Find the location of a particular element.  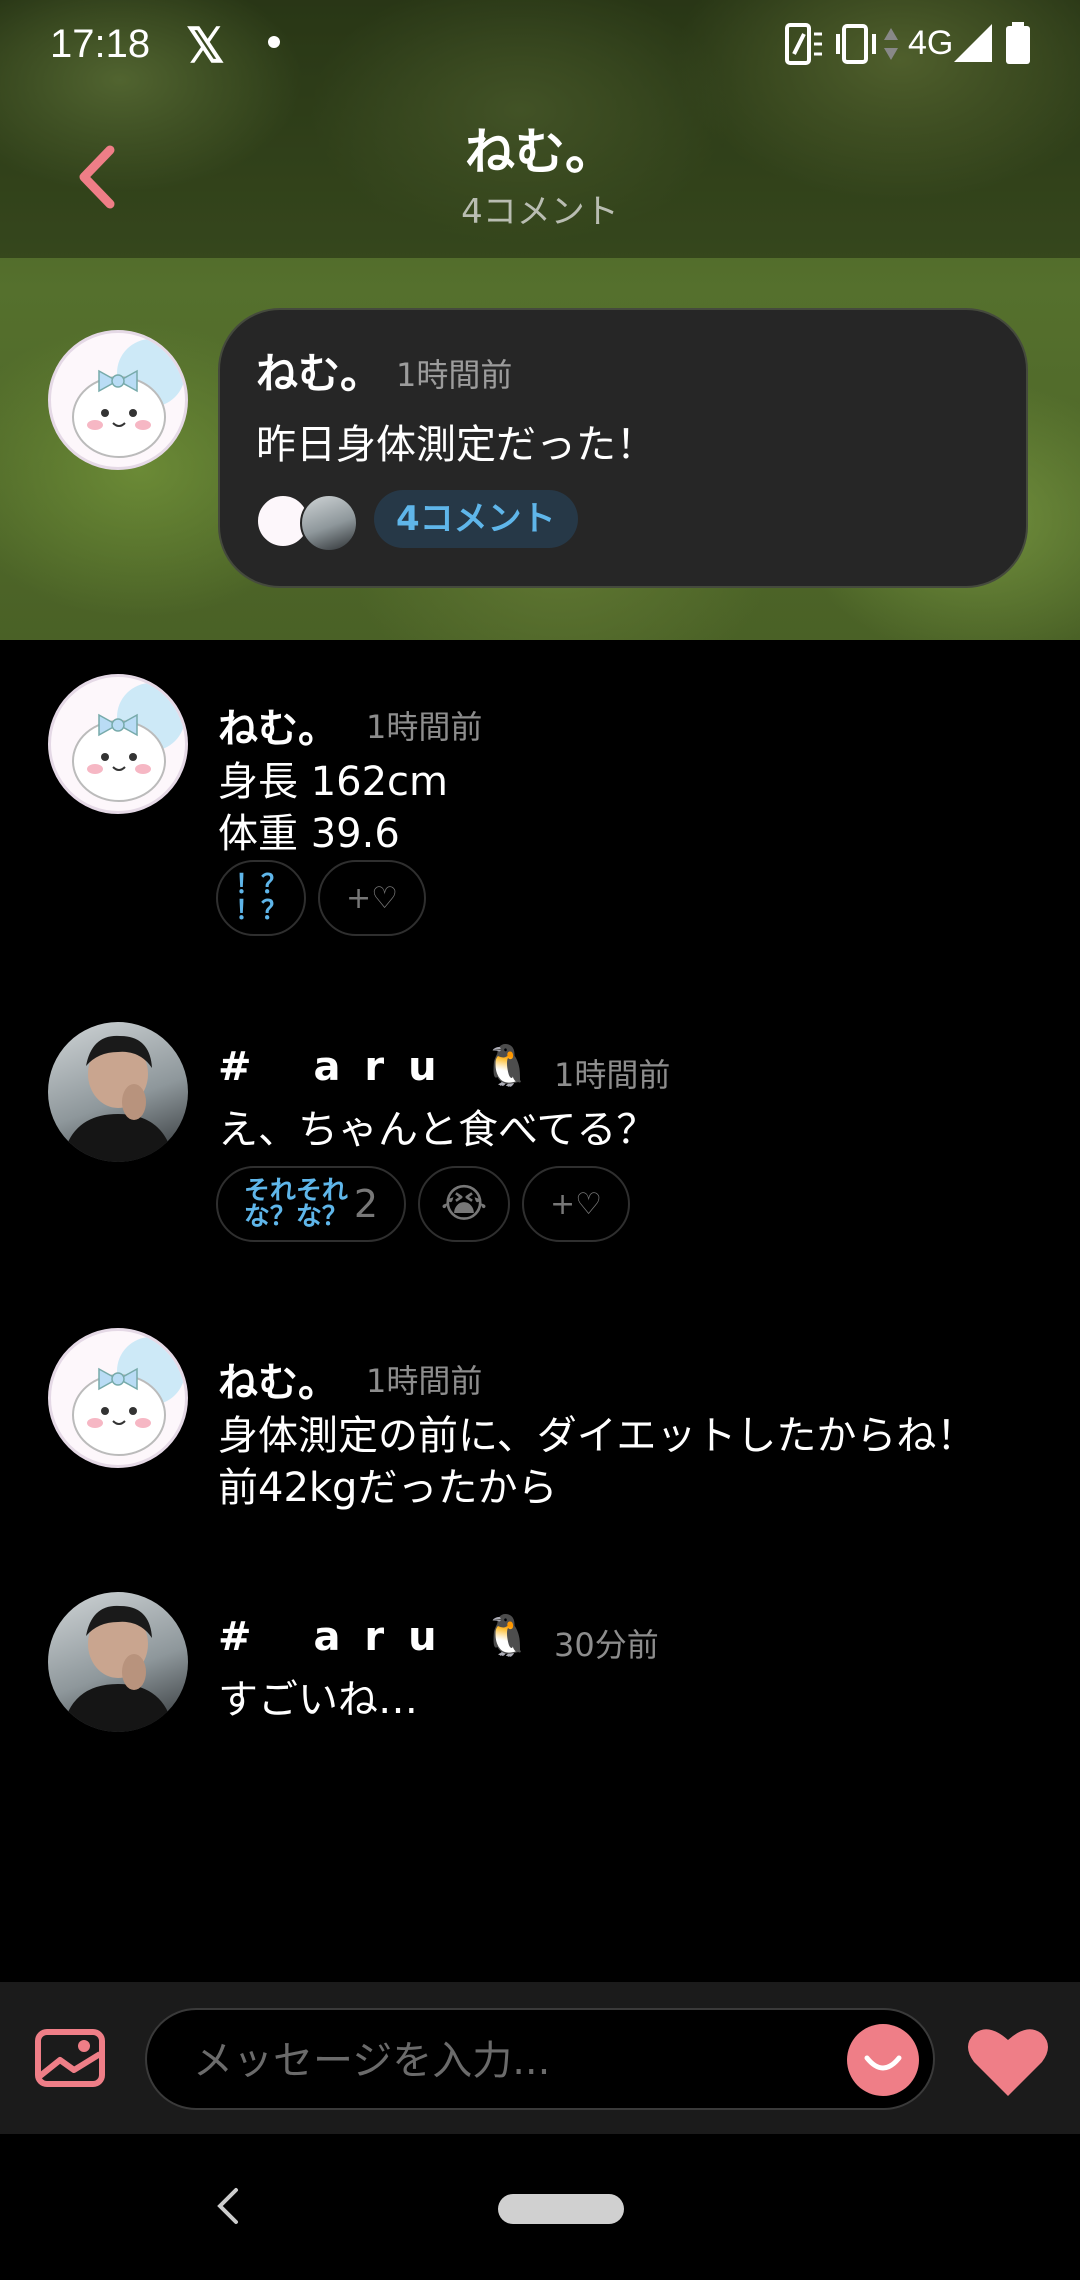

comment-text: 身長 162cm 体重 39.6 is located at coordinates (333, 808).